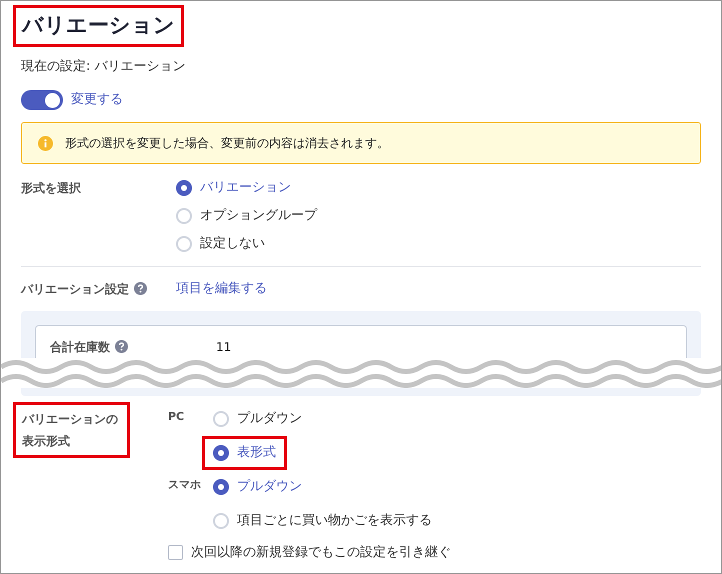 This screenshot has height=574, width=722. What do you see at coordinates (71, 430) in the screenshot?
I see `display-format-label: バリエーションの表示形式` at bounding box center [71, 430].